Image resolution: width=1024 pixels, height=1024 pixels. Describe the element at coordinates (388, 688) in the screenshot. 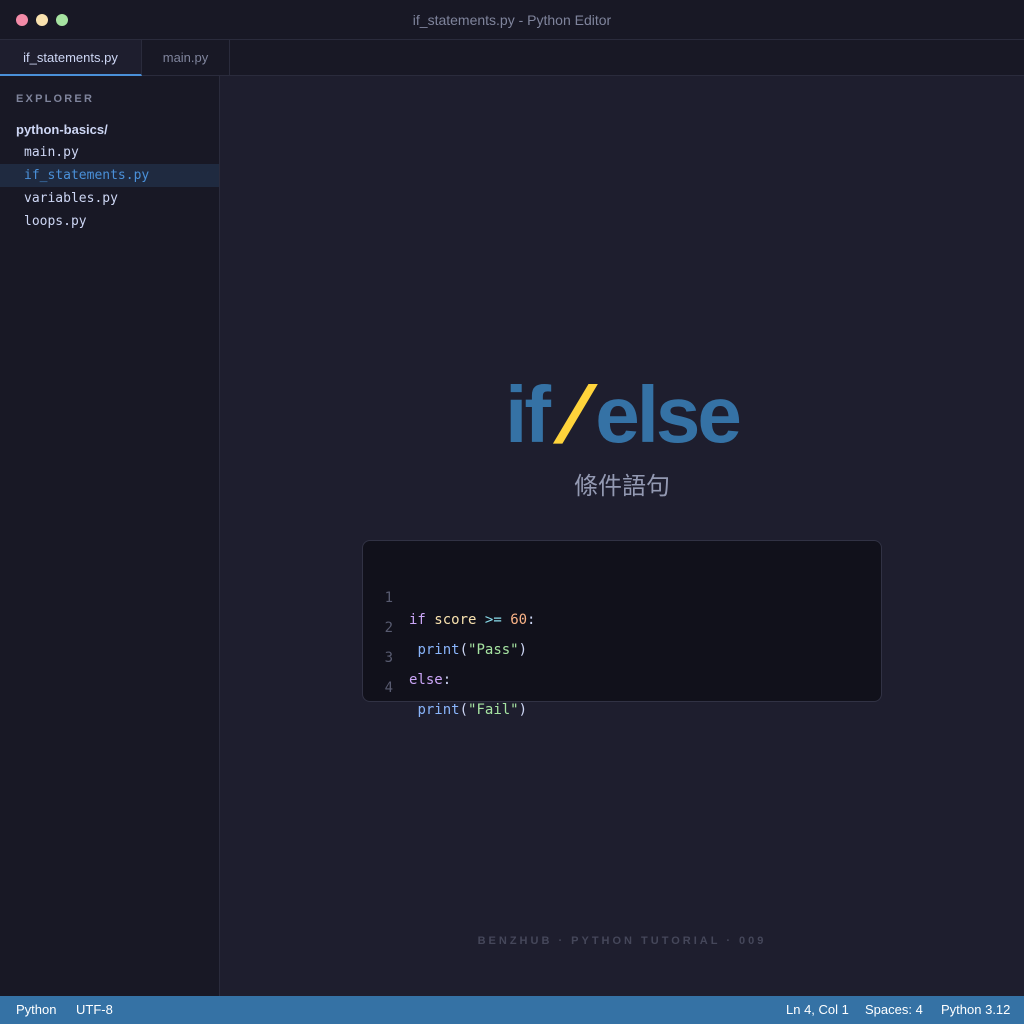

I see `line-number: 4` at that location.